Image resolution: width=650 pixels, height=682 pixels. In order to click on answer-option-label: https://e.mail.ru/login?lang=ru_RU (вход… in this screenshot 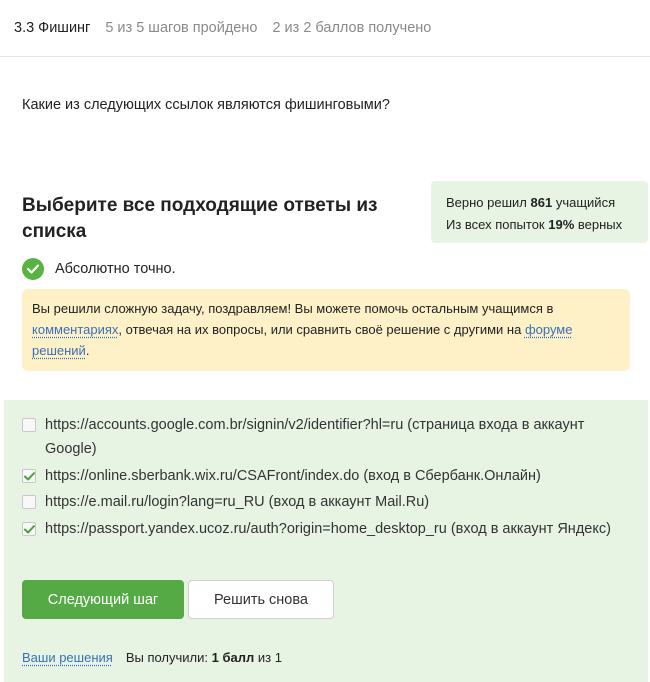, I will do `click(237, 502)`.